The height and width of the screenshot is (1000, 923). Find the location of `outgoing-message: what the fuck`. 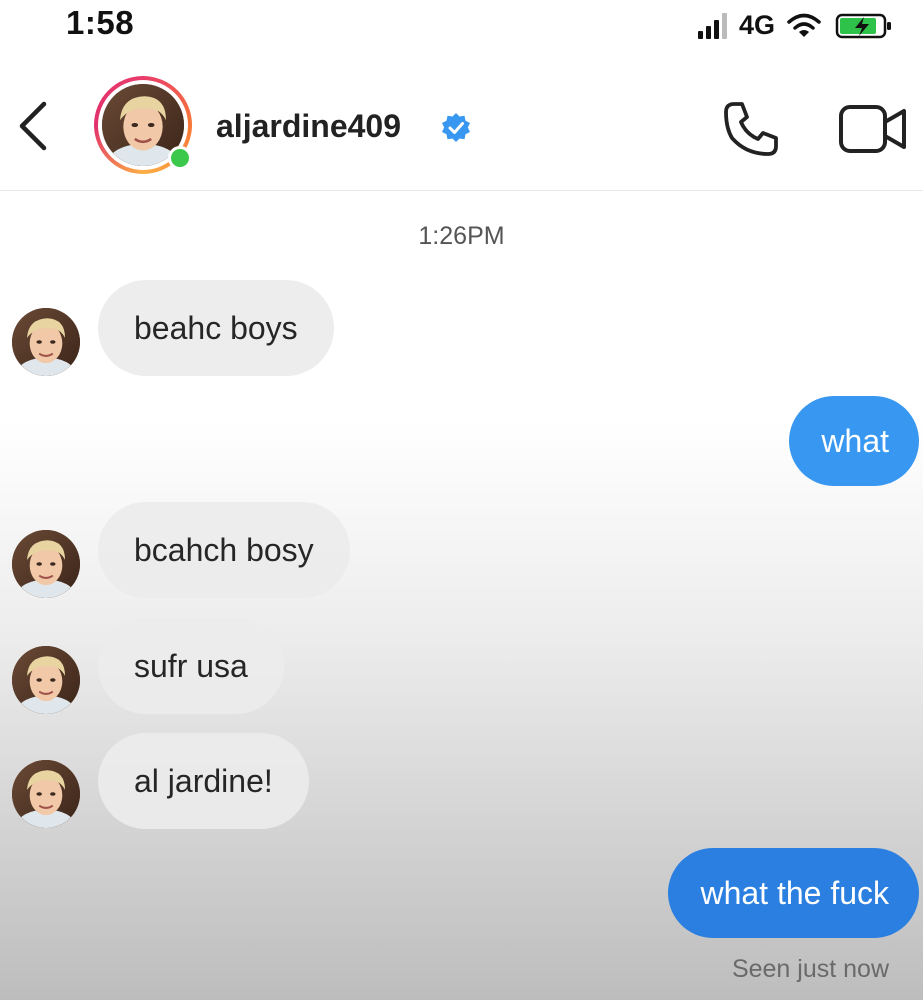

outgoing-message: what the fuck is located at coordinates (793, 893).